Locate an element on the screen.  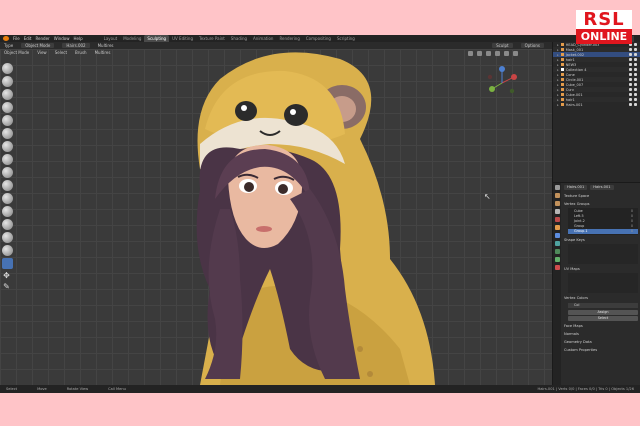
rendered-shading-icon is located at coordinates (515, 53).